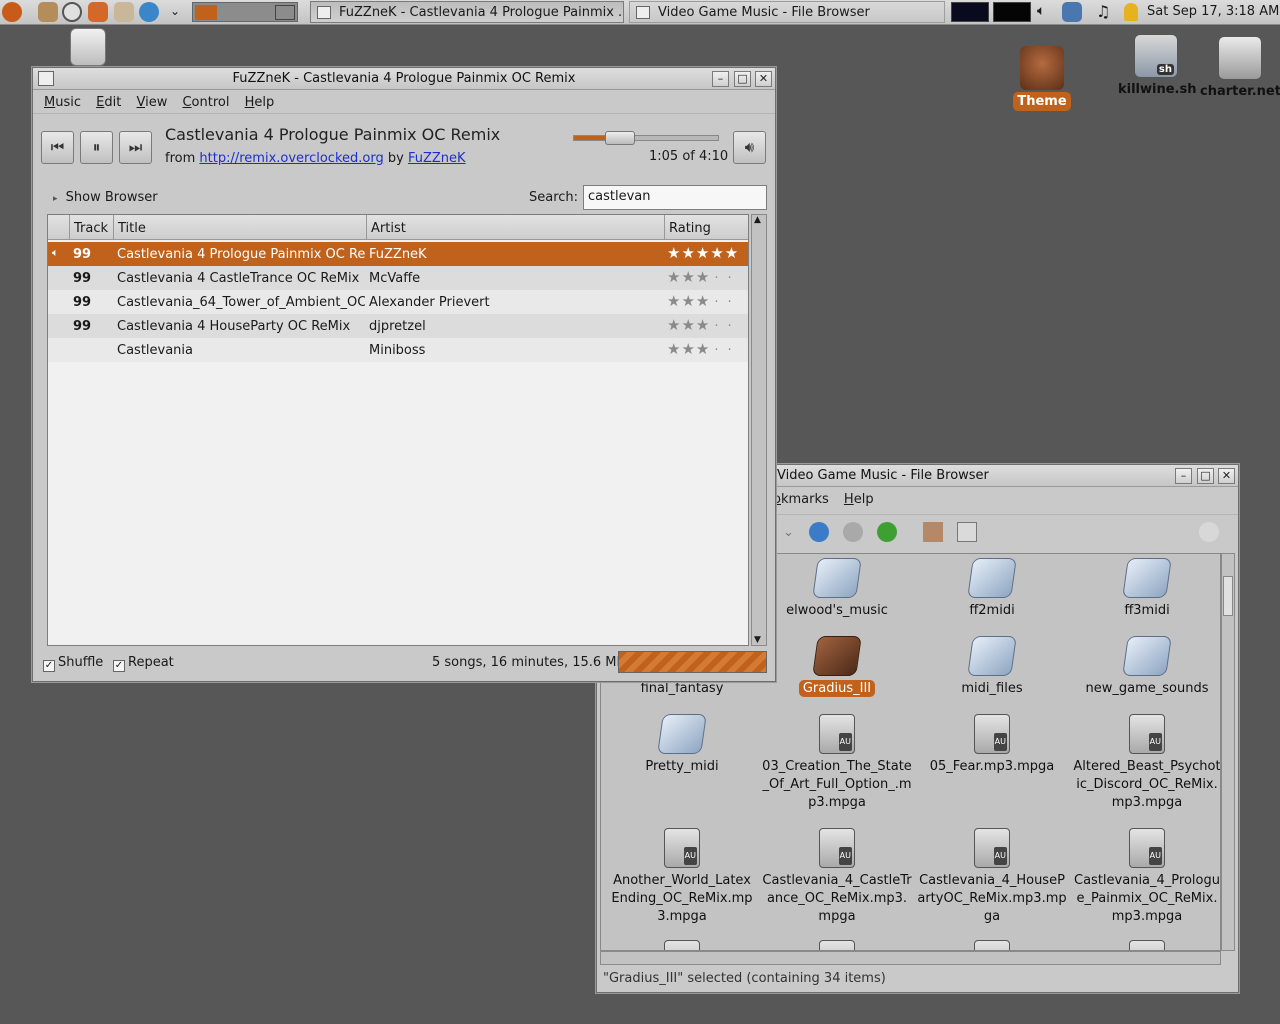 The image size is (1280, 1024). What do you see at coordinates (108, 100) in the screenshot?
I see `menu-edit: Edit` at bounding box center [108, 100].